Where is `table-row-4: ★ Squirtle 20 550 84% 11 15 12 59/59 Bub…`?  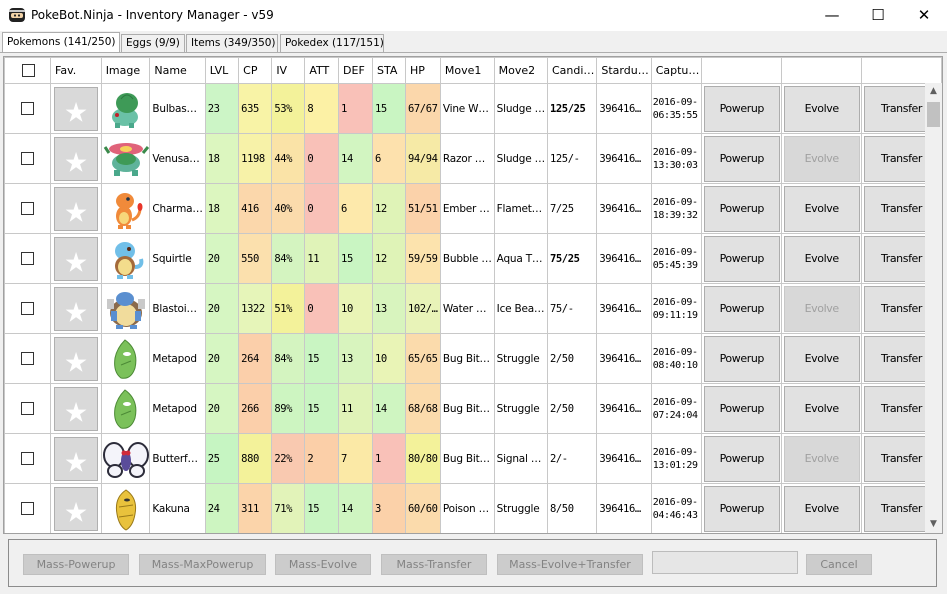 table-row-4: ★ Squirtle 20 550 84% 11 15 12 59/59 Bub… is located at coordinates (473, 258).